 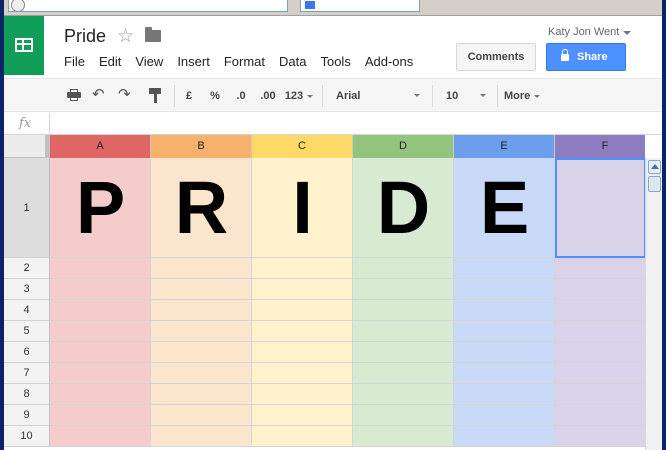 I want to click on share-button: Share, so click(x=586, y=57).